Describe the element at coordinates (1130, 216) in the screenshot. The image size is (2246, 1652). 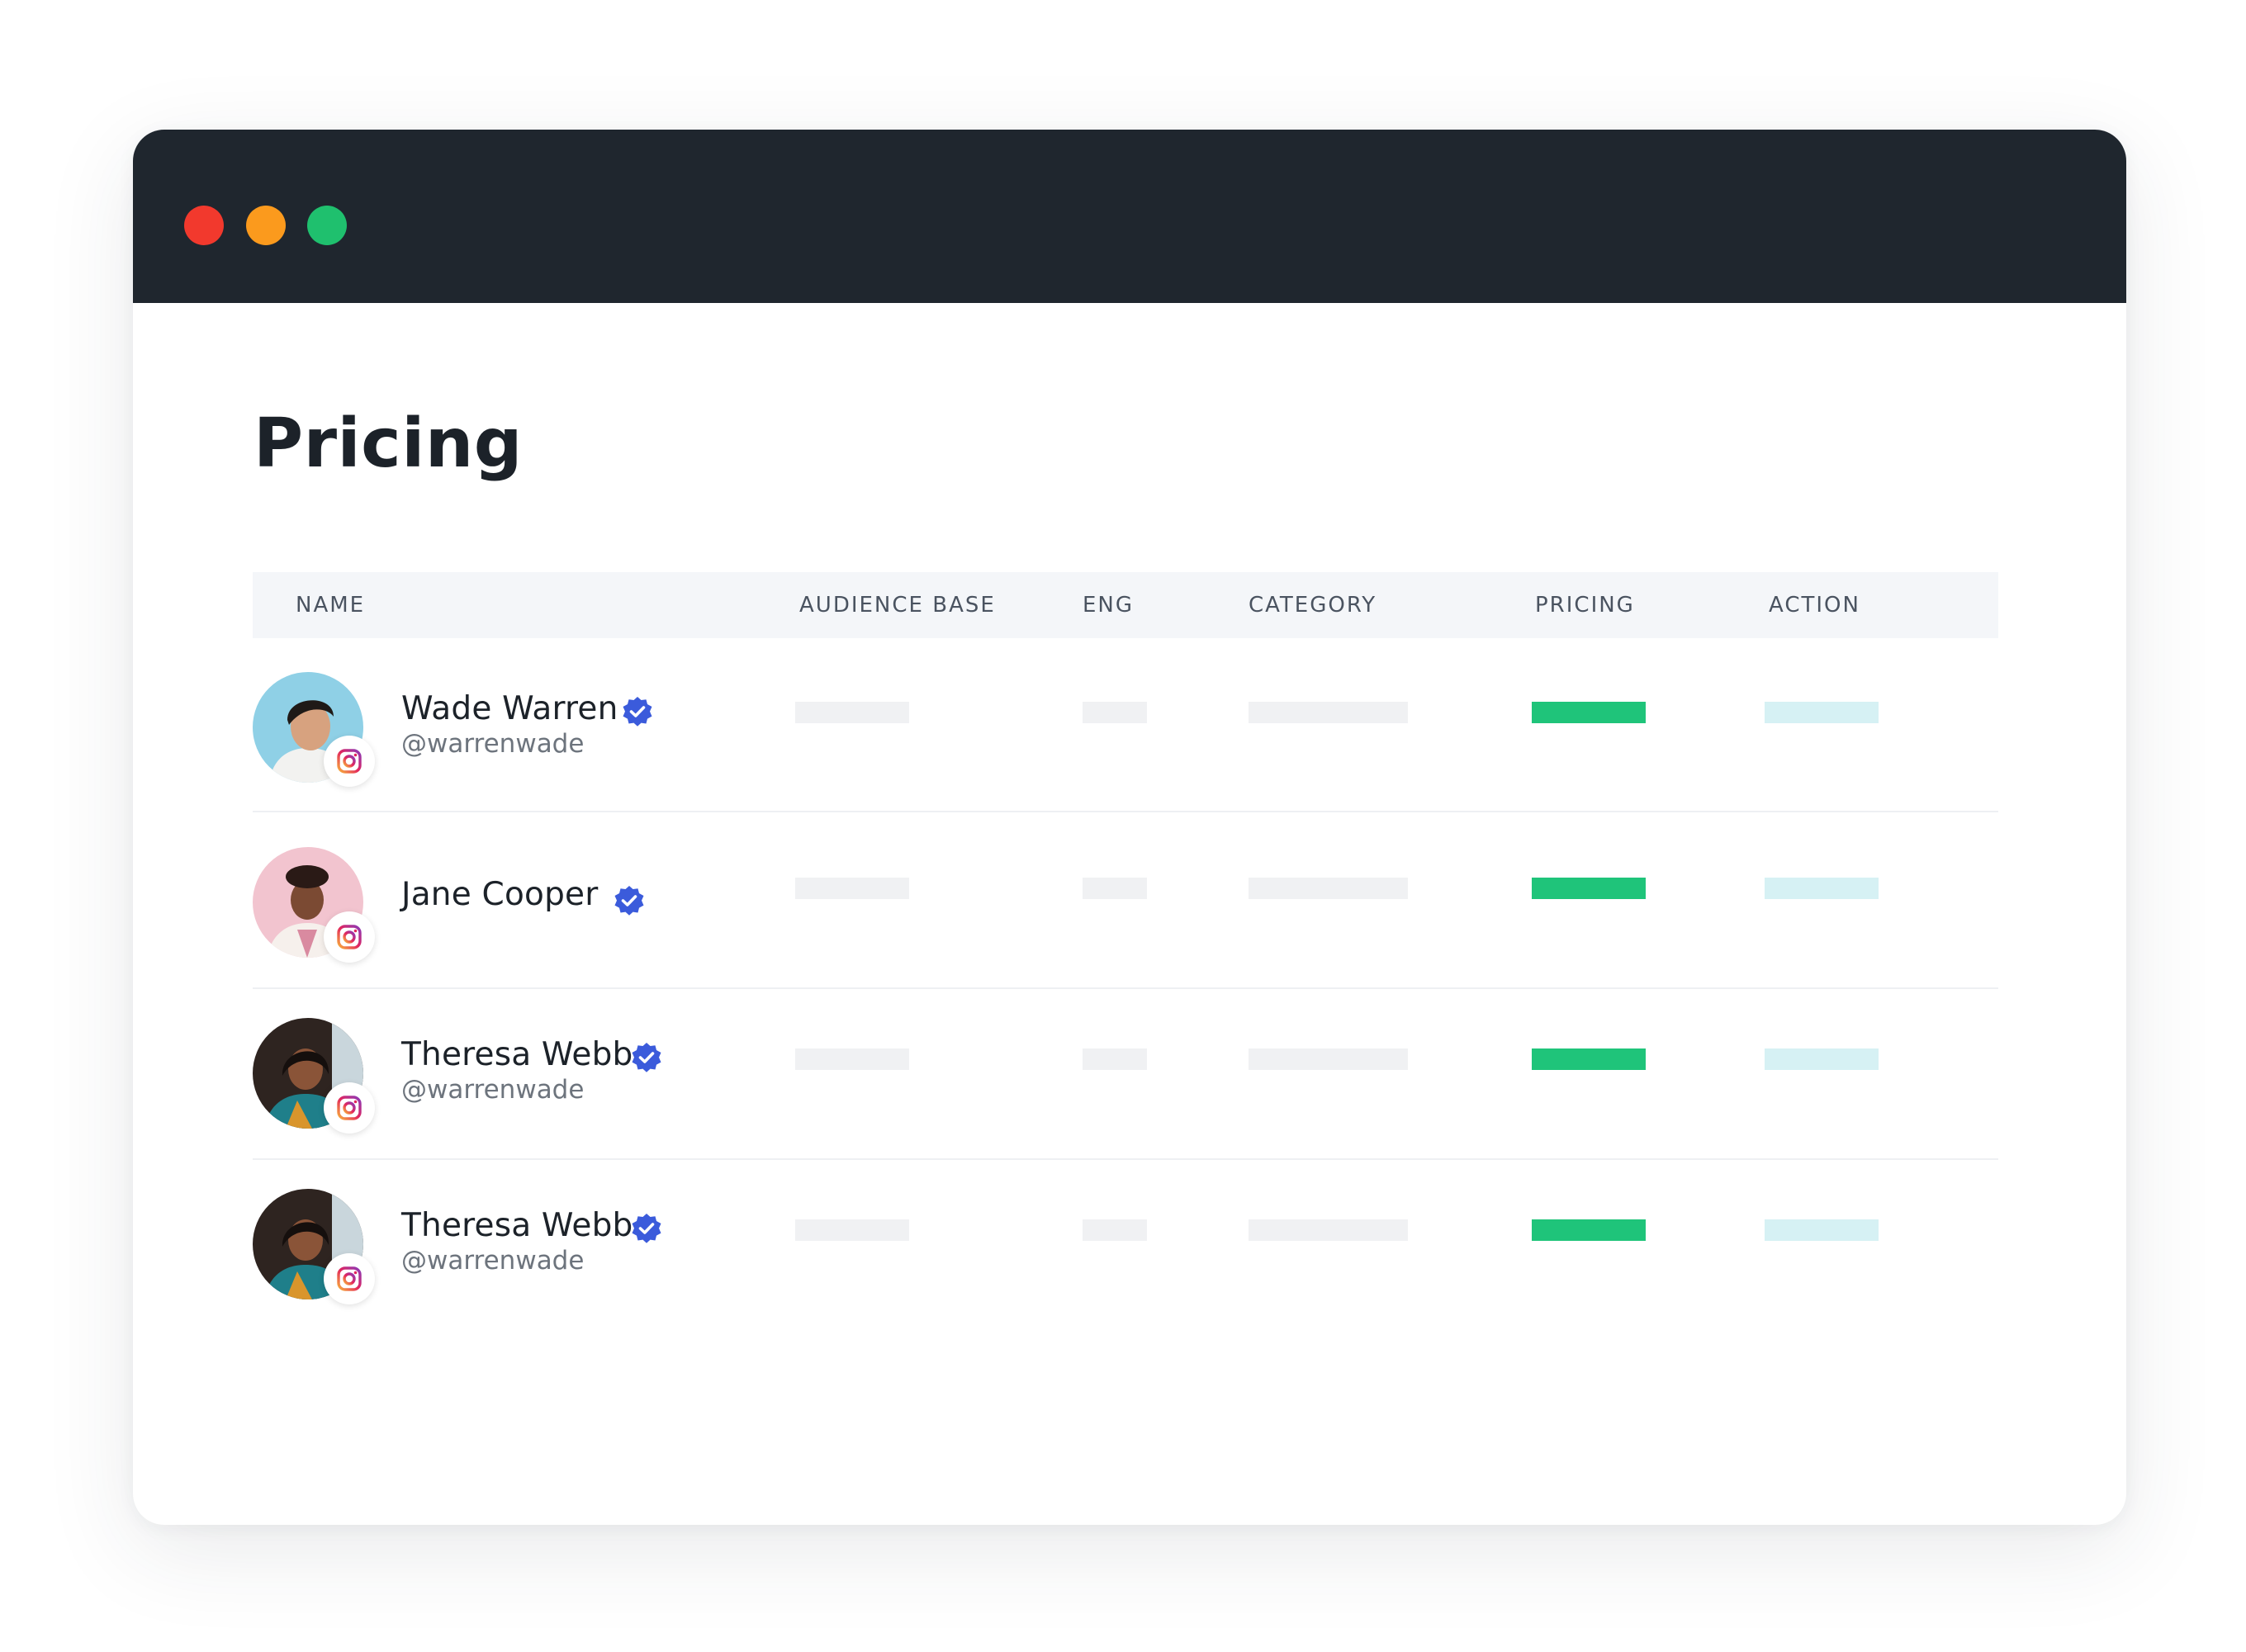
I see `window-titlebar` at that location.